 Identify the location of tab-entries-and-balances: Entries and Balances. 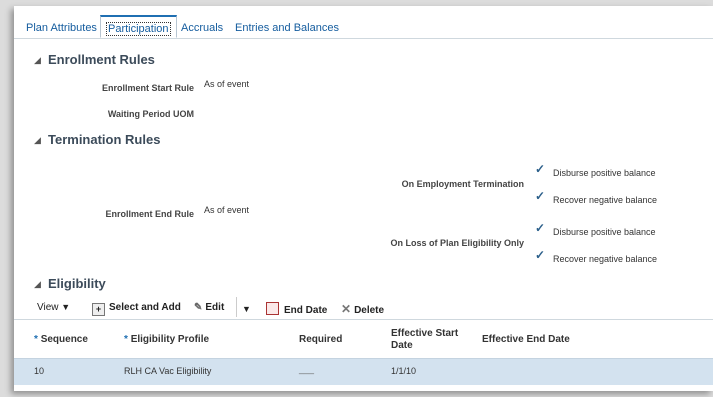
(287, 28).